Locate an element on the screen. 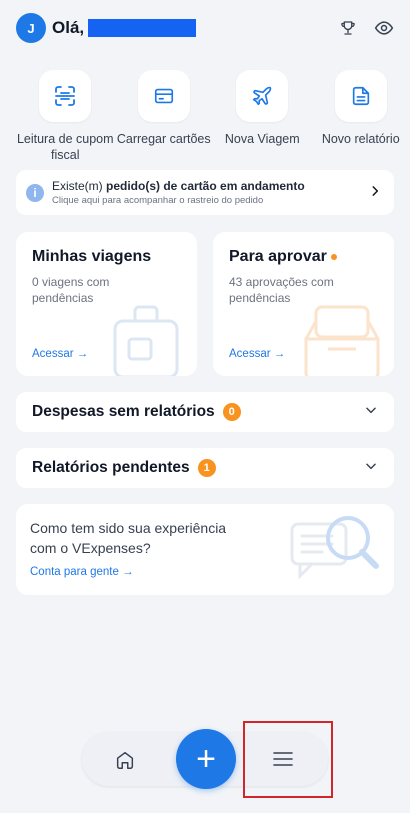  quick-action-scan-receipt: Leitura de cupom fiscal is located at coordinates (65, 116).